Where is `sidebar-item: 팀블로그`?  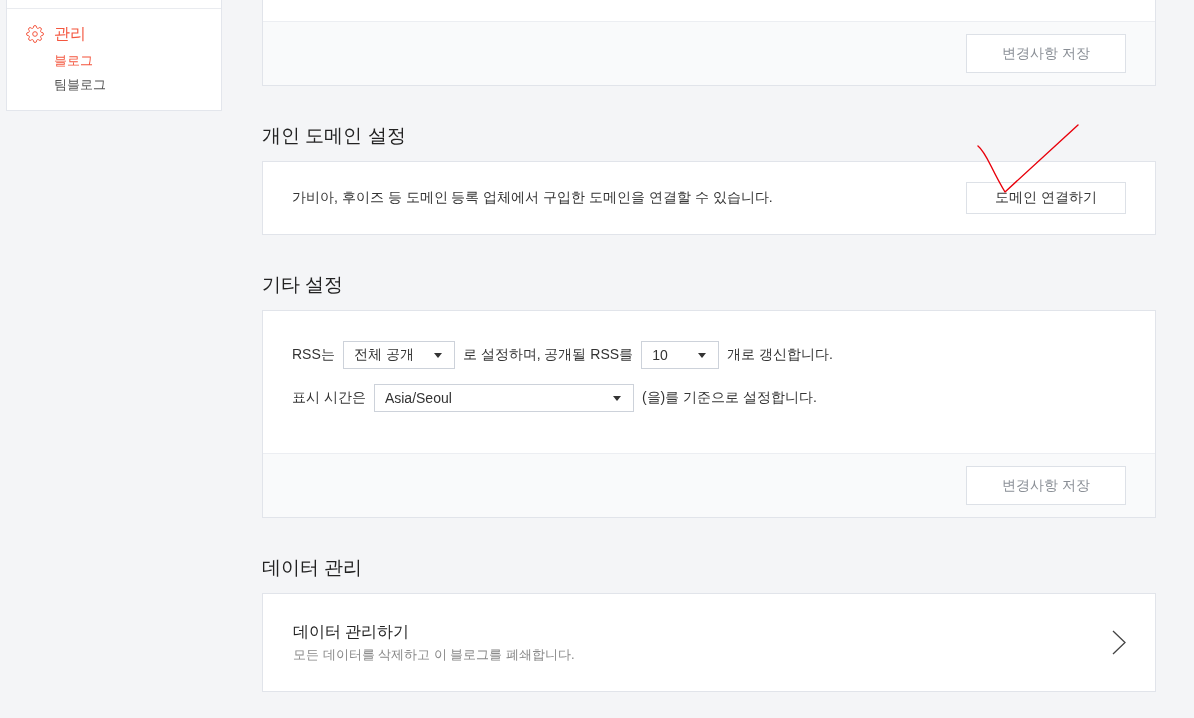
sidebar-item: 팀블로그 is located at coordinates (80, 85).